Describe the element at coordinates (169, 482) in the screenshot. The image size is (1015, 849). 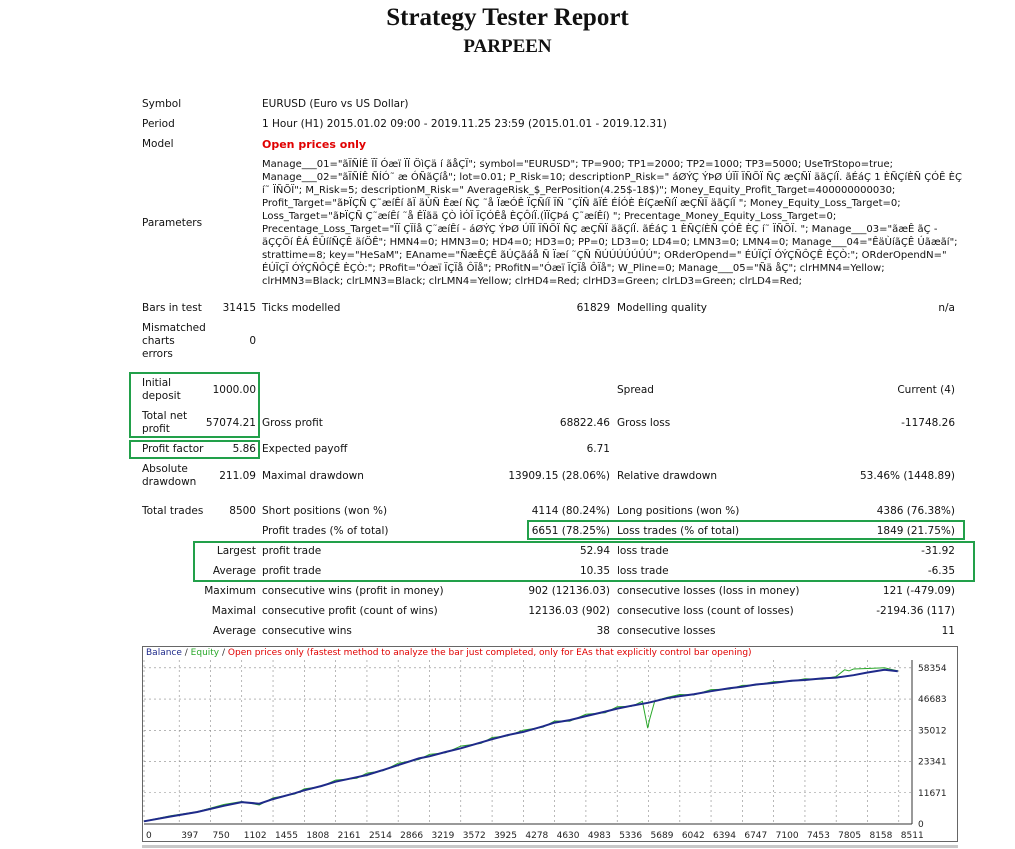
I see `abs-dd-label-2: drawdown` at that location.